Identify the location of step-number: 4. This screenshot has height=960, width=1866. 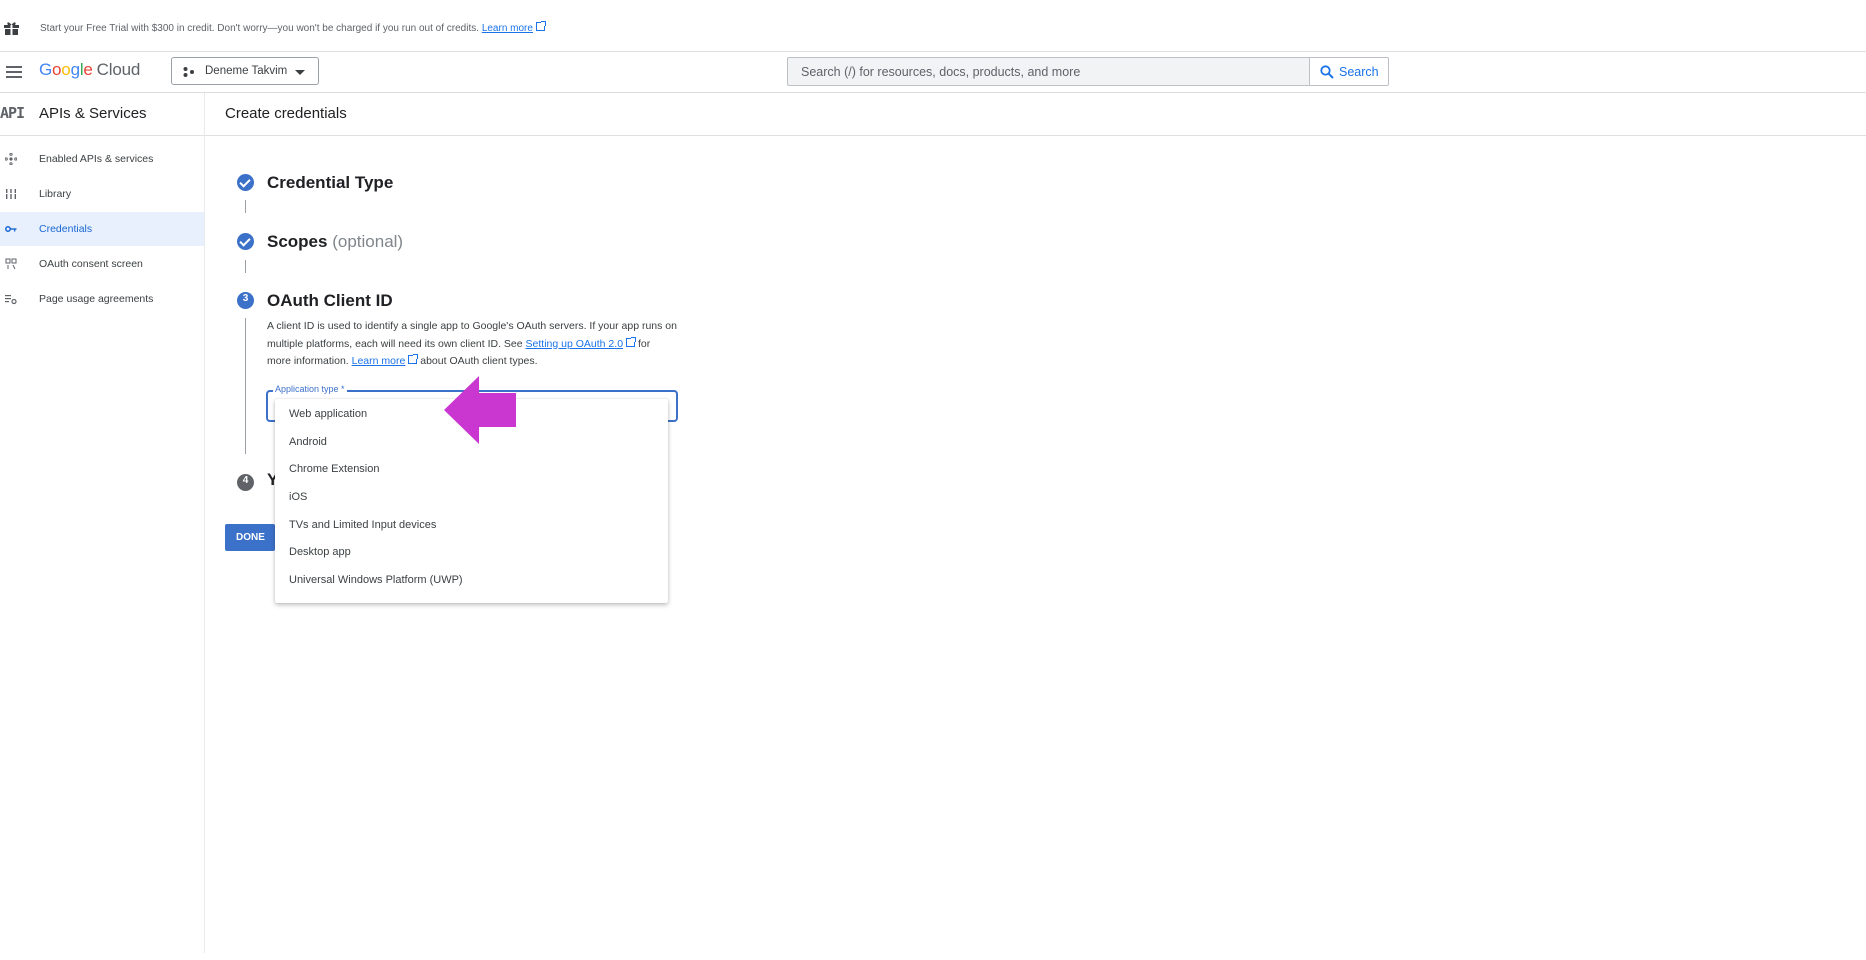
(245, 480).